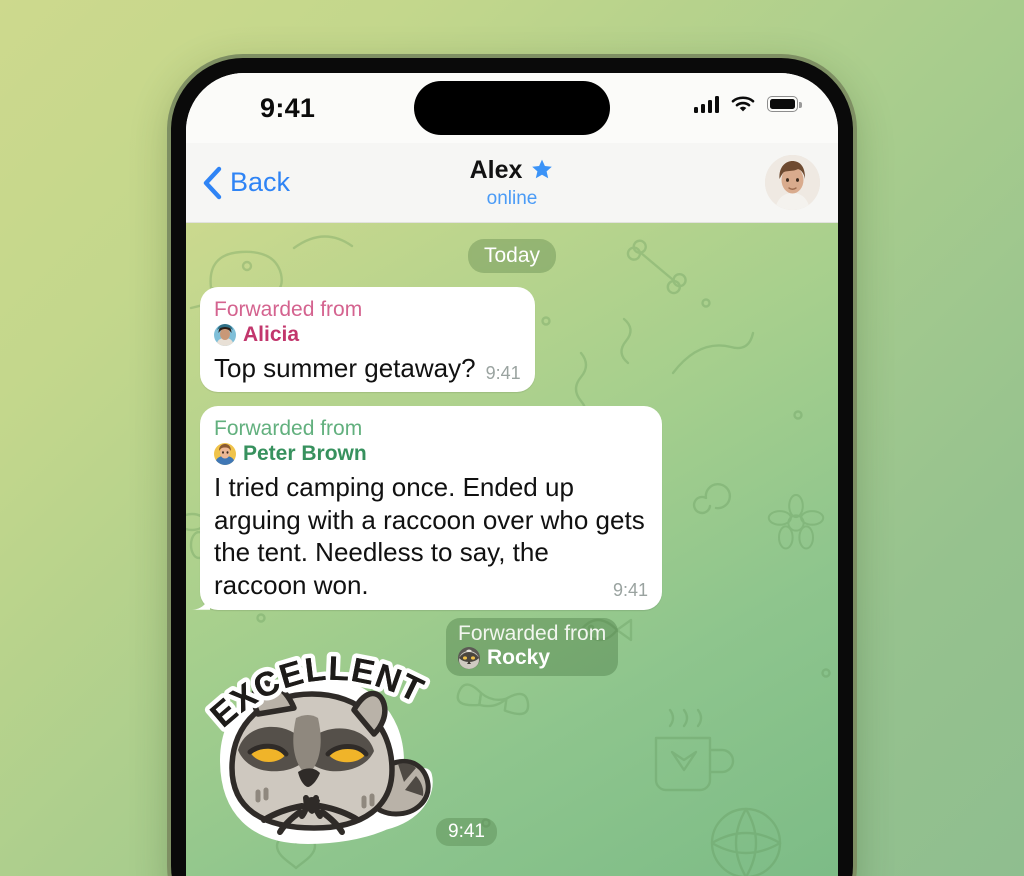 The width and height of the screenshot is (1024, 876). I want to click on chat-header: Back Alex online, so click(512, 183).